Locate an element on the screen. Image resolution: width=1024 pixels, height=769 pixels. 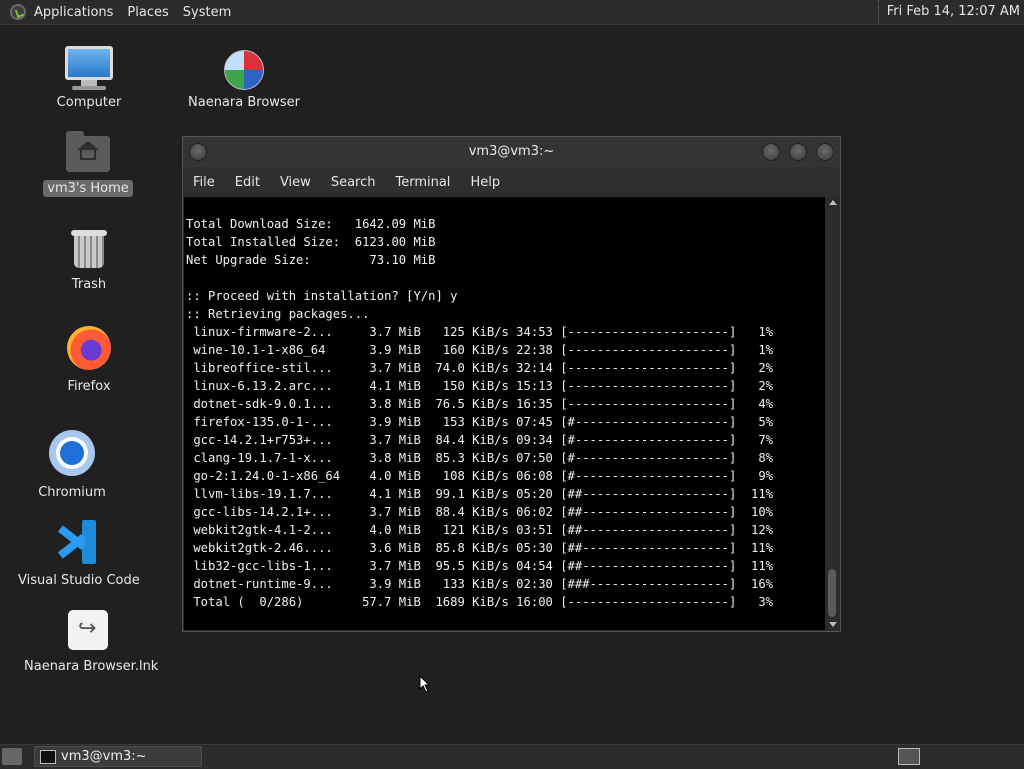
desktop-icon-computer: Computer is located at coordinates (89, 78).